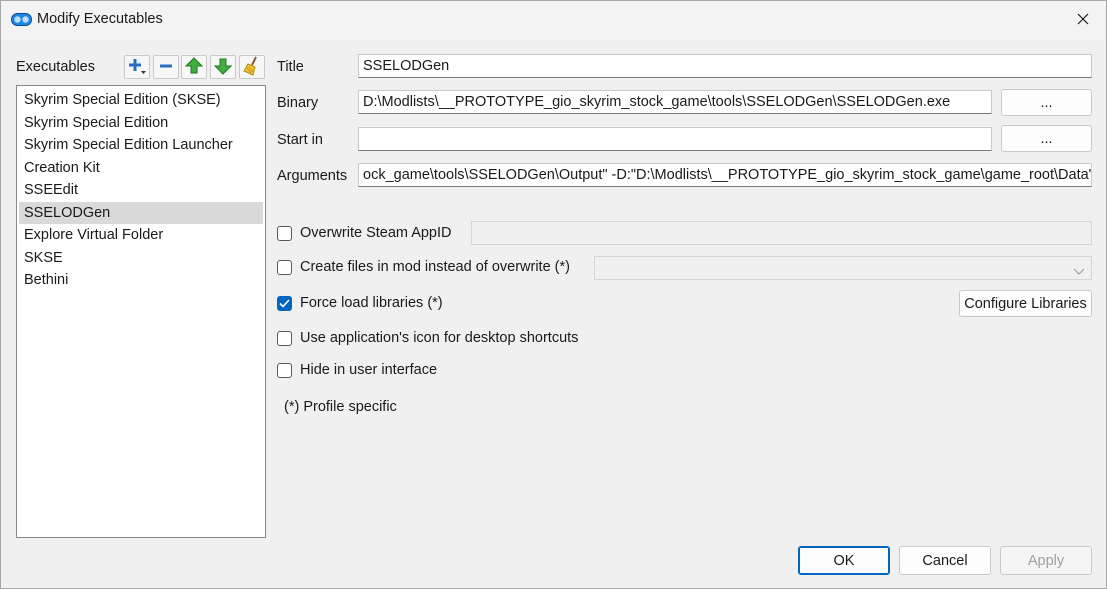 The height and width of the screenshot is (589, 1107). I want to click on arrow-up-icon, so click(194, 67).